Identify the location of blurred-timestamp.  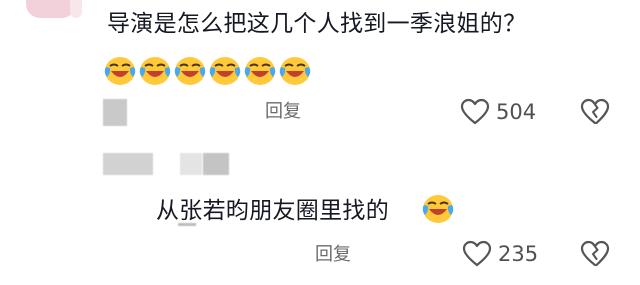
(115, 112).